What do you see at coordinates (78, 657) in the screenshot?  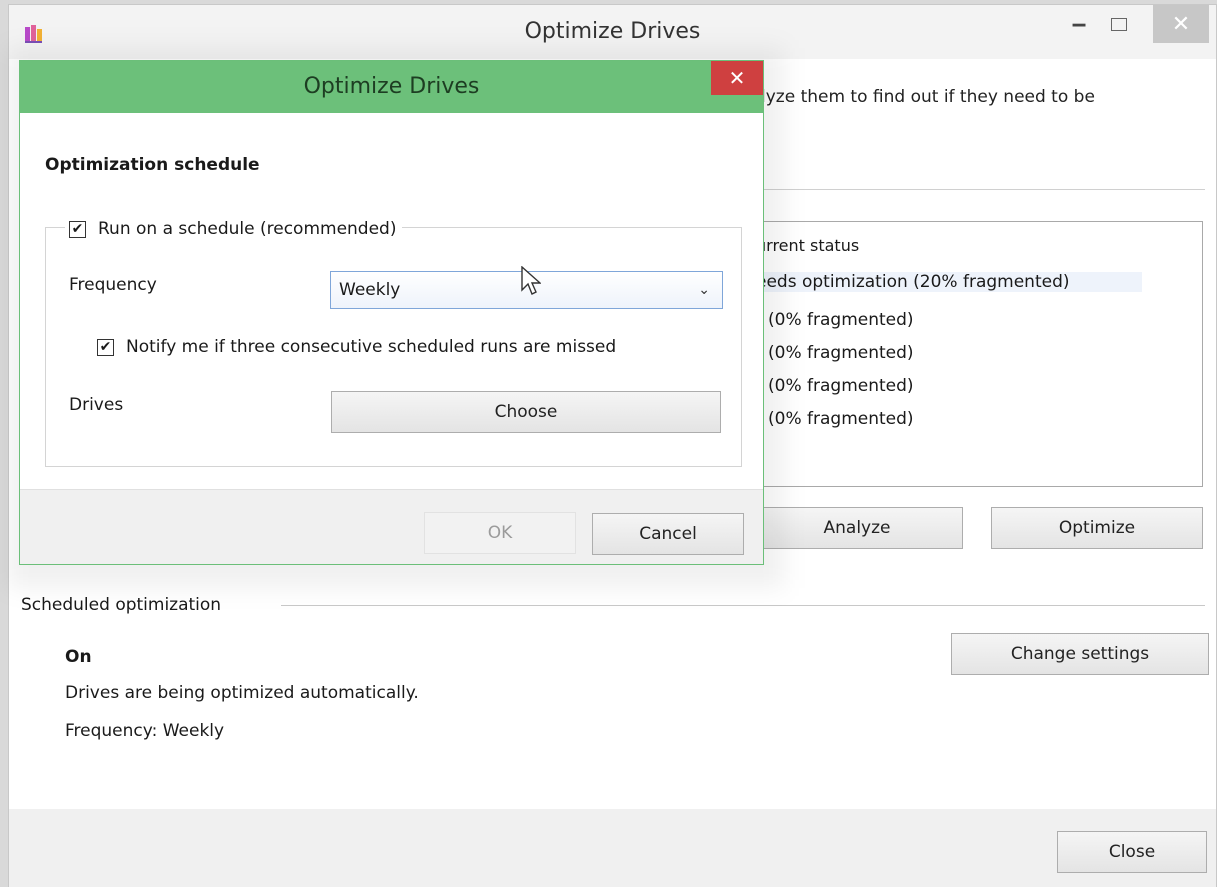 I see `schedule-state: On` at bounding box center [78, 657].